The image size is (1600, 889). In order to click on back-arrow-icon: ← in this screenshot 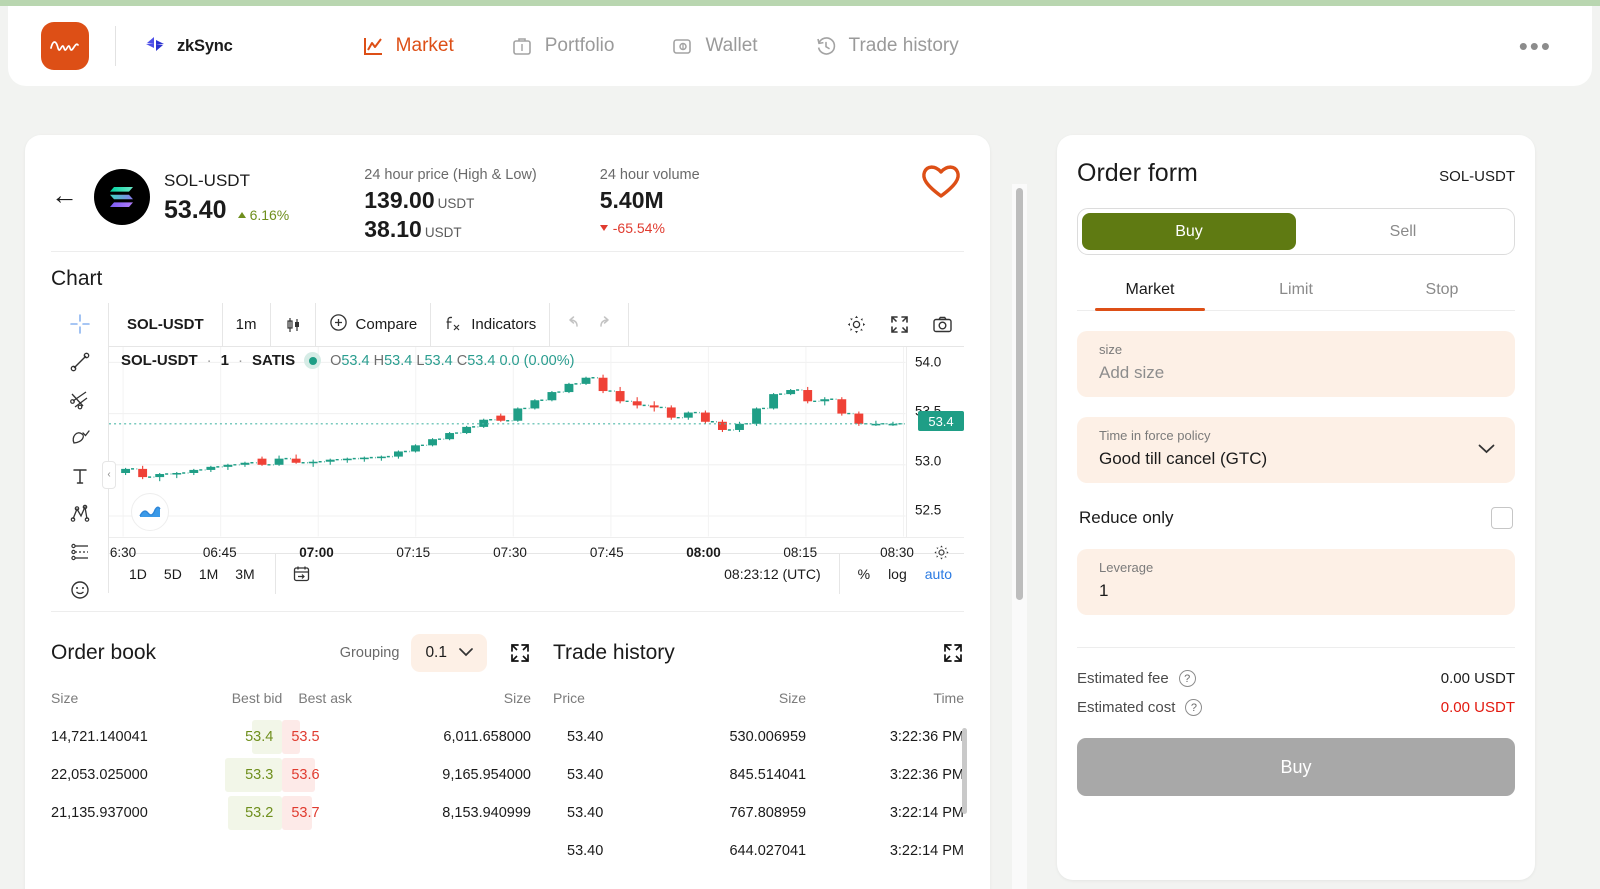, I will do `click(64, 195)`.